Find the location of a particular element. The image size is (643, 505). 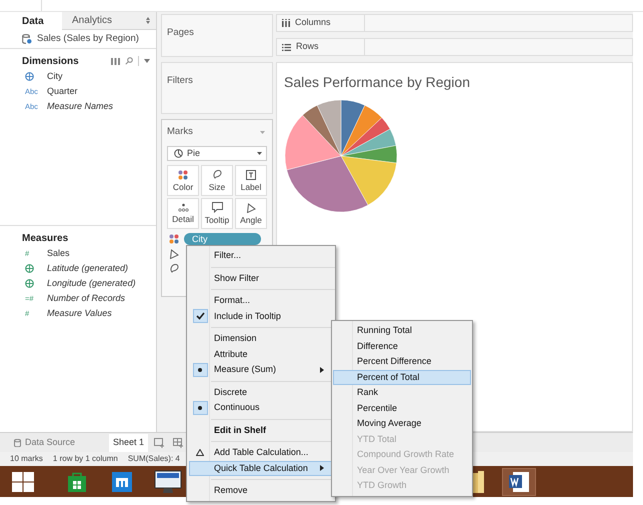

menu-item: Percentile is located at coordinates (402, 408).